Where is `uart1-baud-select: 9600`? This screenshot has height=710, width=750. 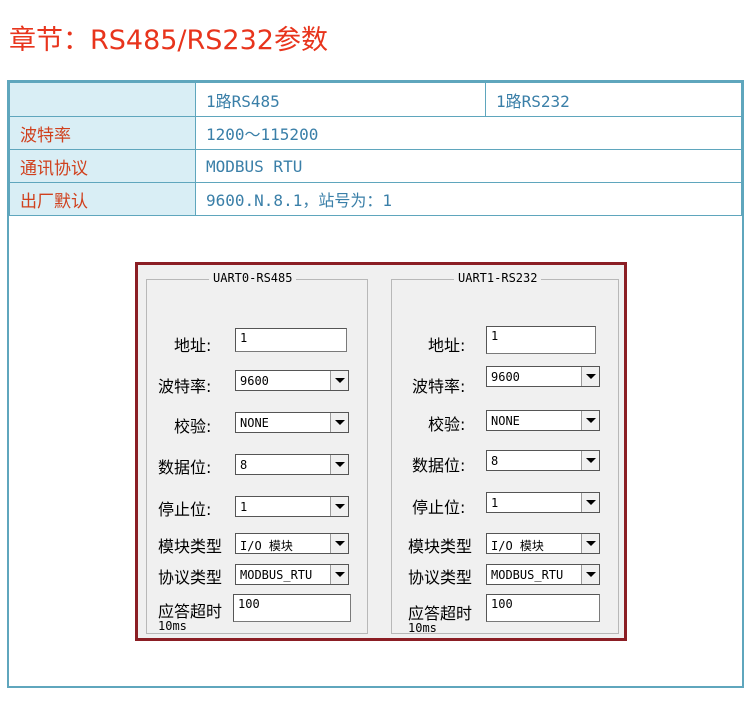
uart1-baud-select: 9600 is located at coordinates (543, 376).